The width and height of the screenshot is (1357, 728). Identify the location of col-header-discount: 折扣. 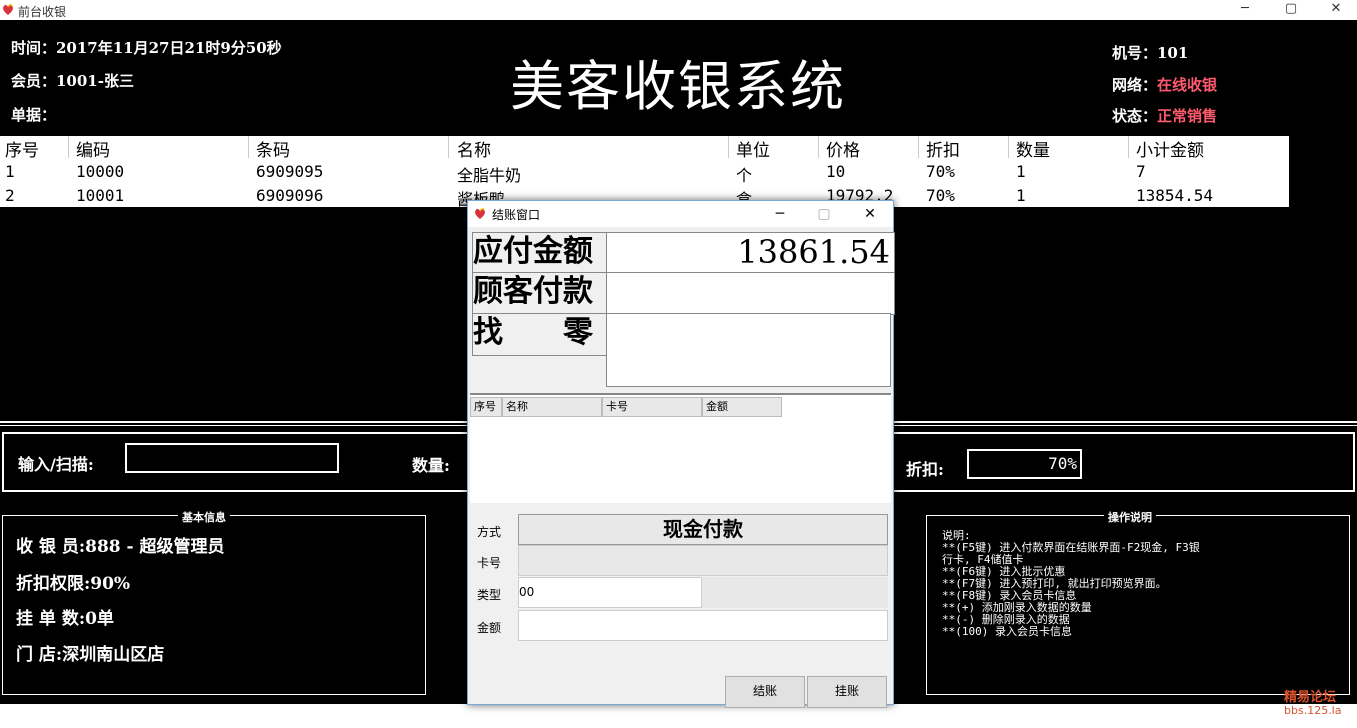
(943, 148).